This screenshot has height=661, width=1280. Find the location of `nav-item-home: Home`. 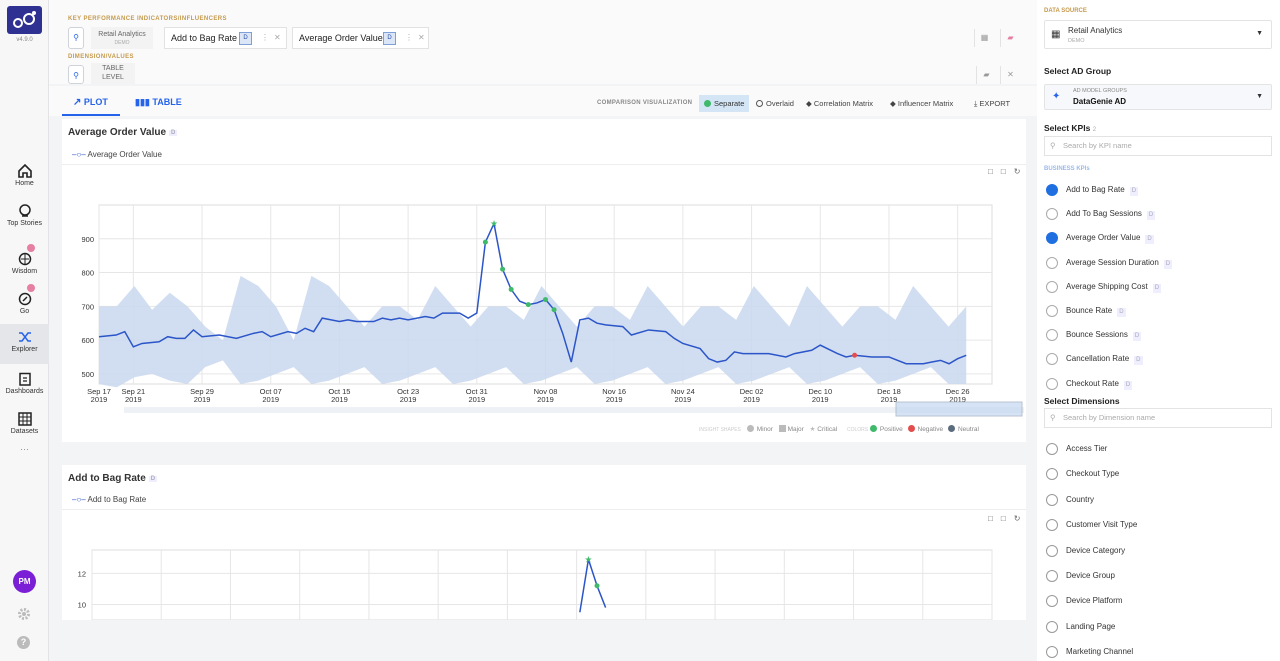

nav-item-home: Home is located at coordinates (24, 177).